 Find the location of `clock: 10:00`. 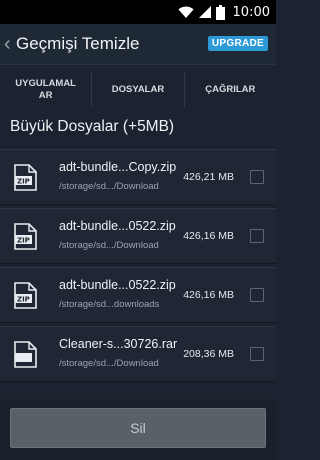

clock: 10:00 is located at coordinates (251, 12).